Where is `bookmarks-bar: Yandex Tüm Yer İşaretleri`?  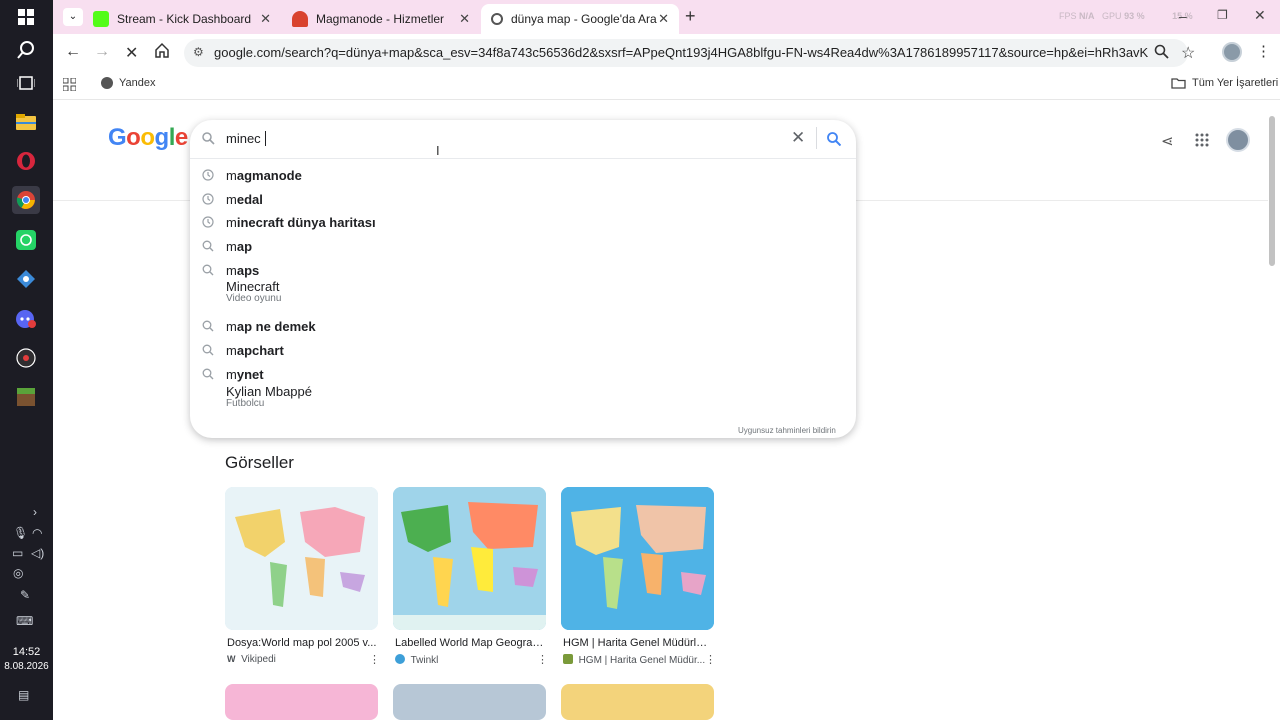
bookmarks-bar: Yandex Tüm Yer İşaretleri is located at coordinates (666, 86).